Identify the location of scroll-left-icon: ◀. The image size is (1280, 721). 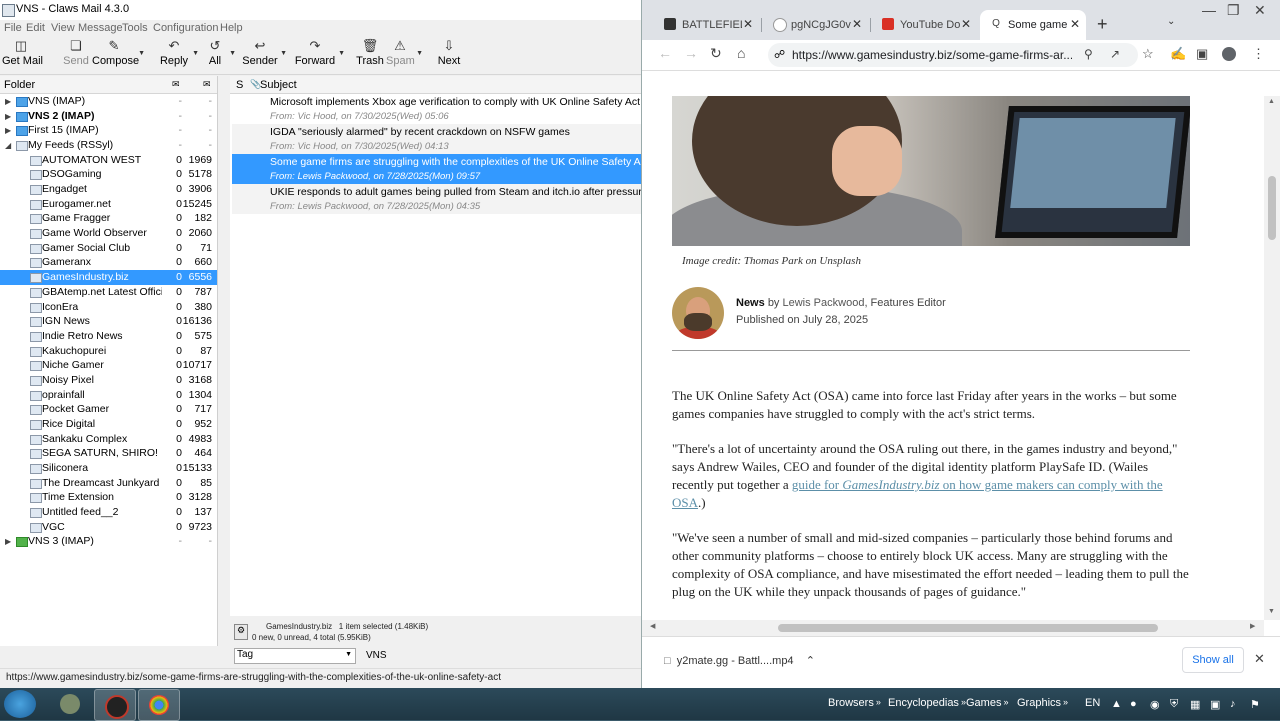
(652, 626).